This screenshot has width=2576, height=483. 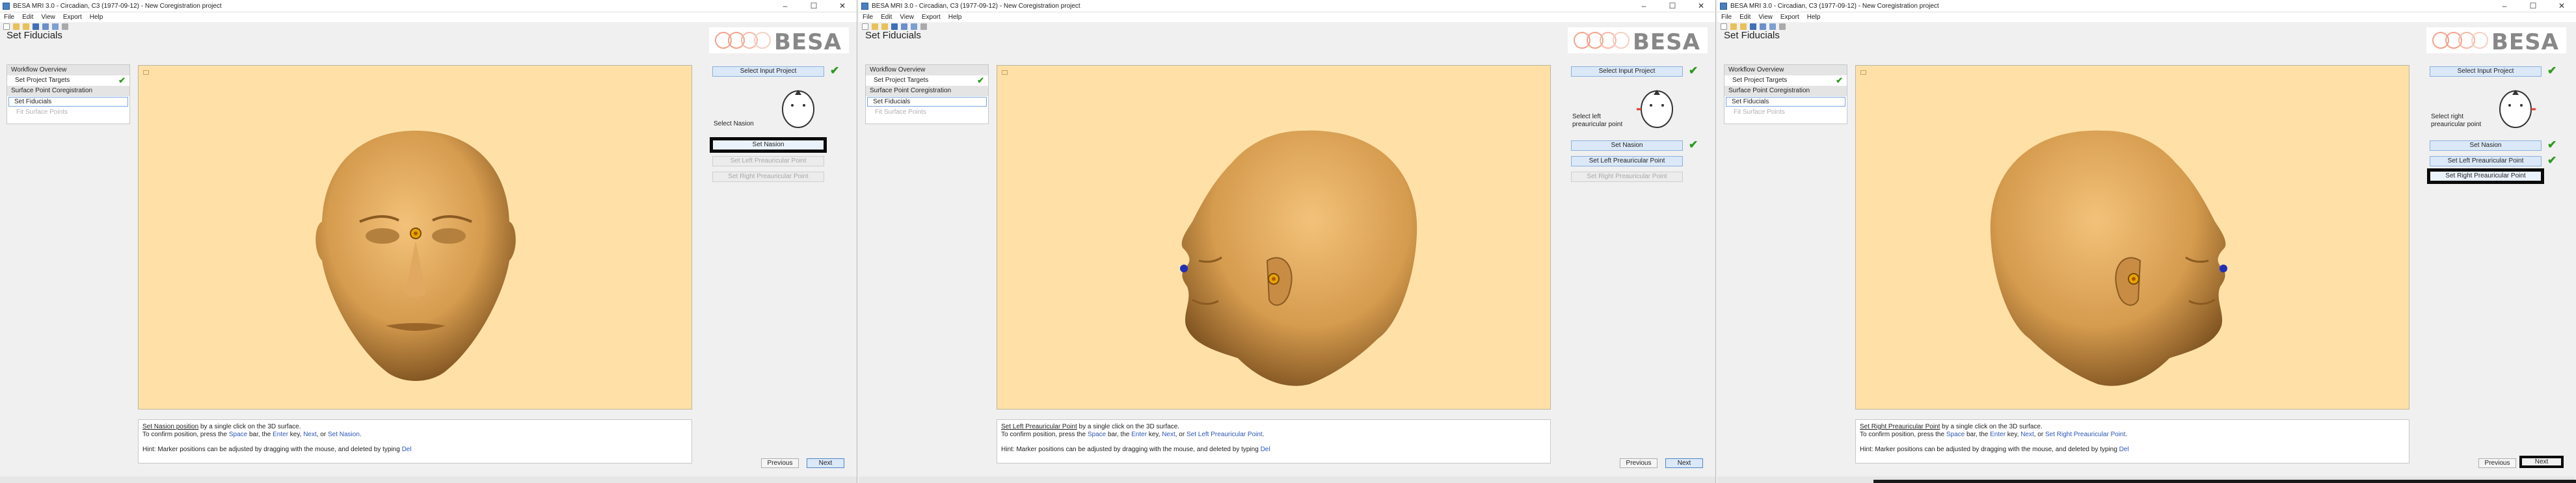 I want to click on instruction-confirm: To confirm position, press the, so click(x=1903, y=434).